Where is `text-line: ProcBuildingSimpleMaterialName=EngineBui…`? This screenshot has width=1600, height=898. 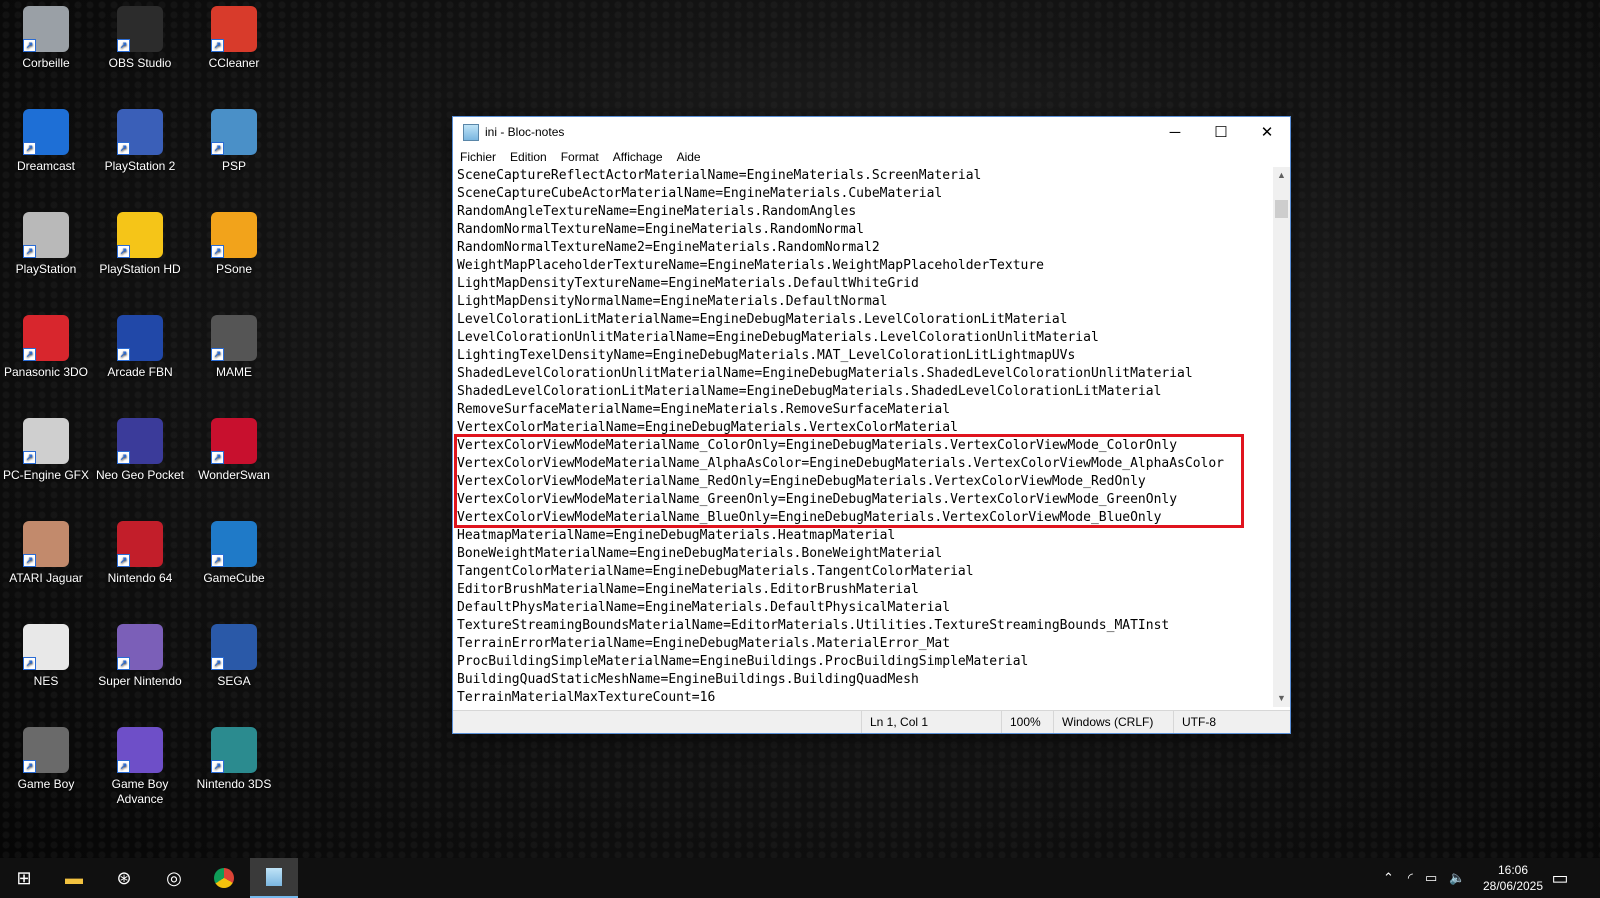
text-line: ProcBuildingSimpleMaterialName=EngineBui… is located at coordinates (863, 662).